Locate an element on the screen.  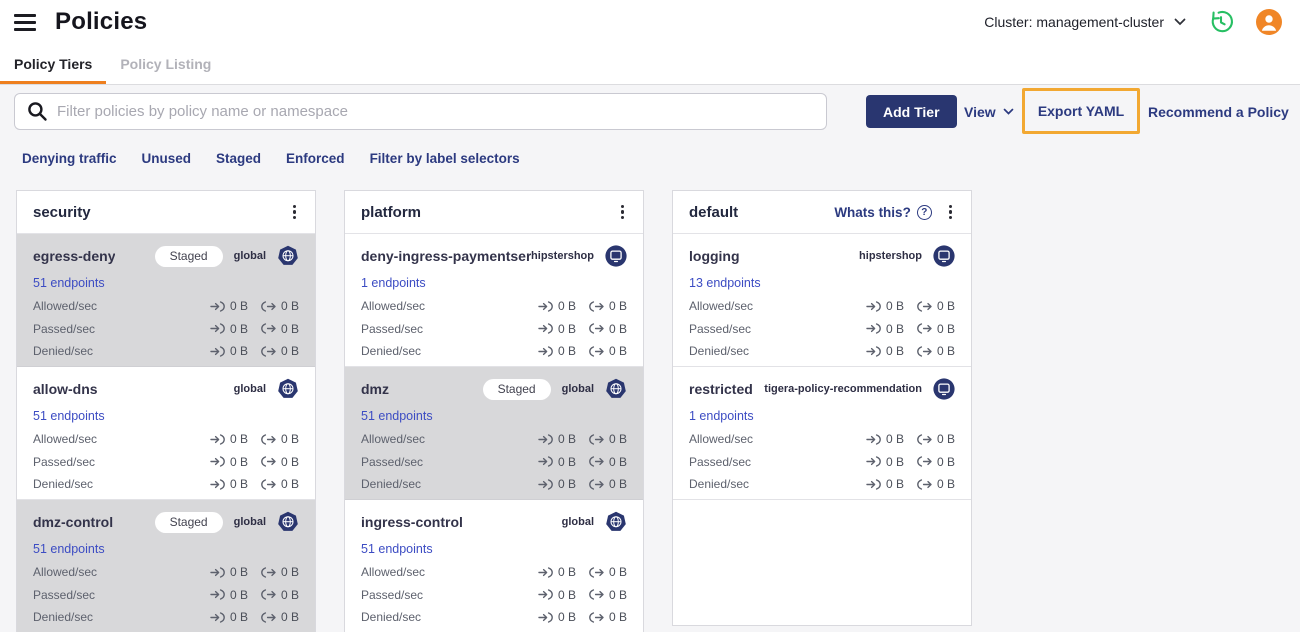
user-avatar is located at coordinates (1269, 22).